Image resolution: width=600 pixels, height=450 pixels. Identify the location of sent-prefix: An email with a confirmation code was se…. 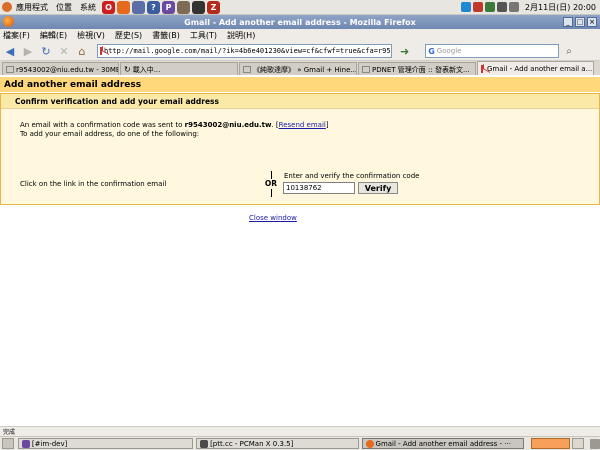
(102, 125).